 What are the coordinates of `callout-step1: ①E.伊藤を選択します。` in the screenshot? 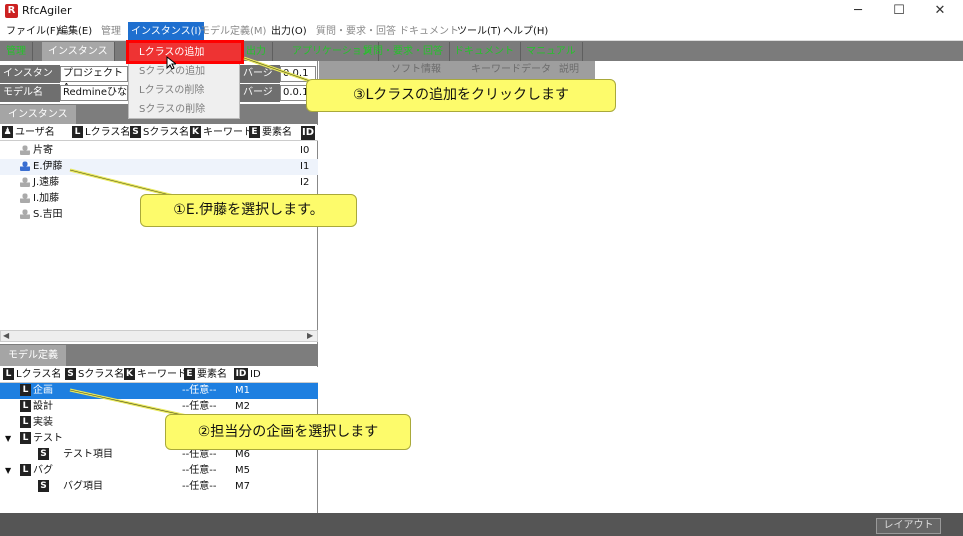 It's located at (248, 210).